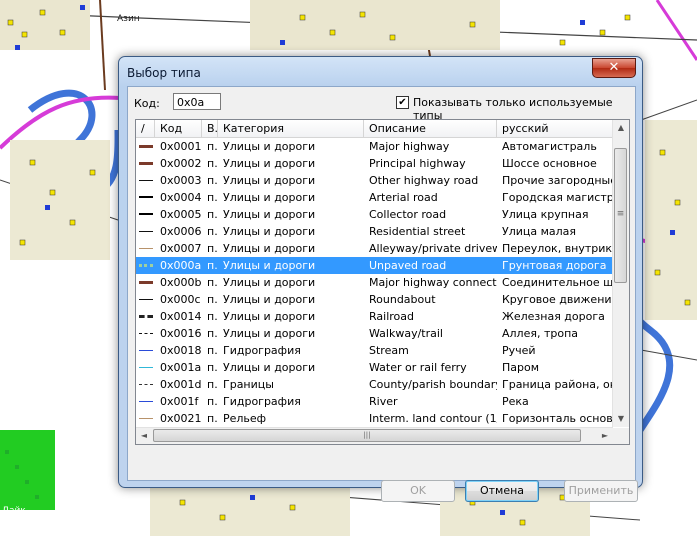 This screenshot has width=697, height=536. Describe the element at coordinates (181, 282) in the screenshot. I see `cell-code: 0x000b` at that location.